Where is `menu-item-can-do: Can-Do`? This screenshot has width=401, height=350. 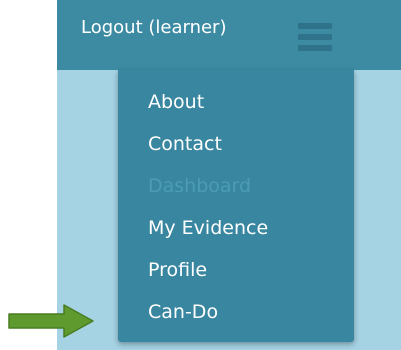 menu-item-can-do: Can-Do is located at coordinates (183, 312).